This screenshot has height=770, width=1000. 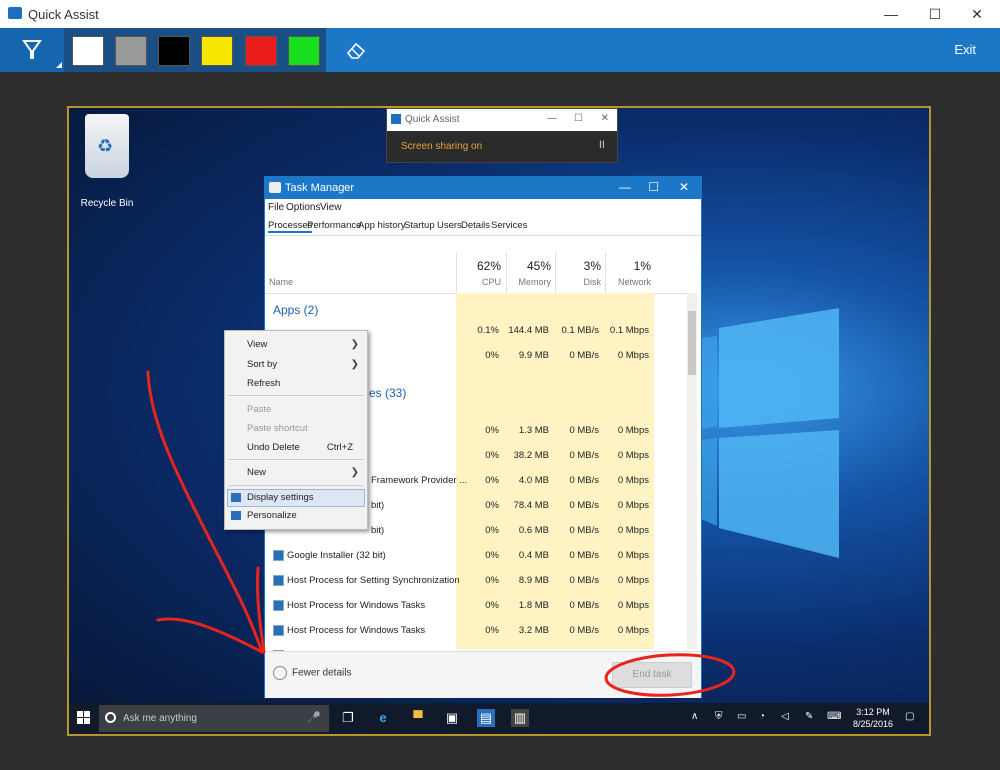 I want to click on battery-icon: ▭, so click(x=741, y=716).